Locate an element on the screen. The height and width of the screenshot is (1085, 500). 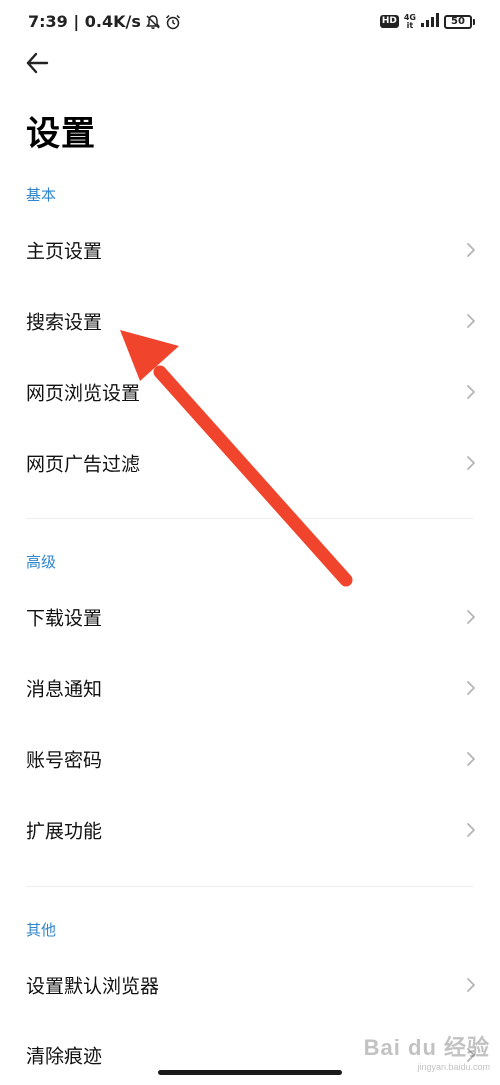
network-type: 4G it is located at coordinates (410, 21).